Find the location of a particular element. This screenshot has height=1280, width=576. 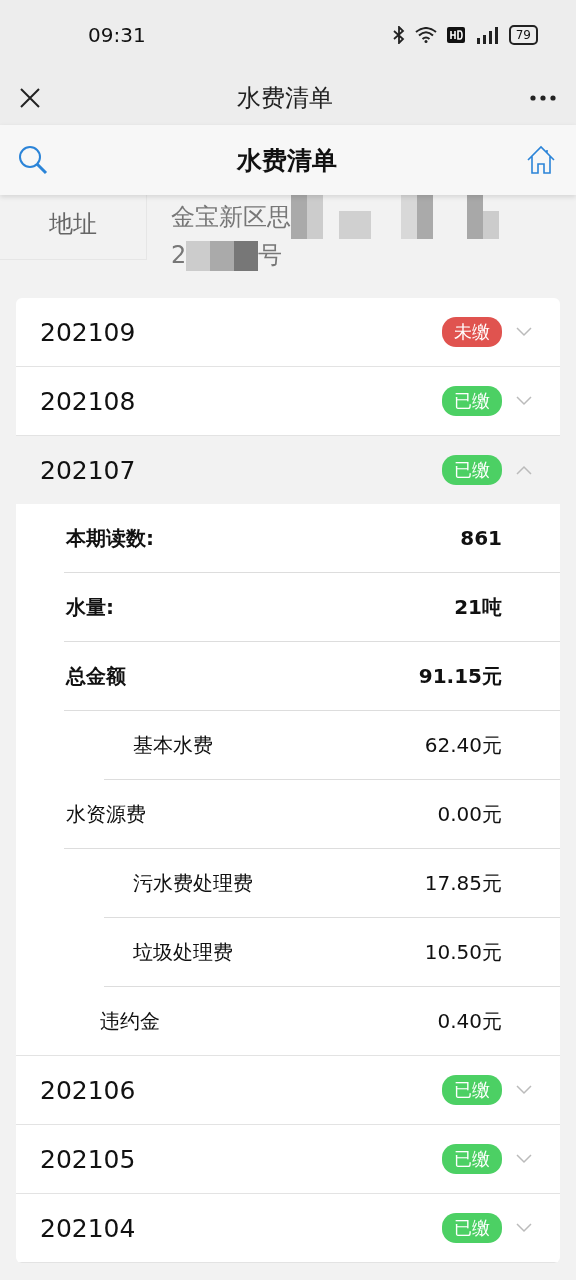

month-row: 202107 已缴 is located at coordinates (288, 470).